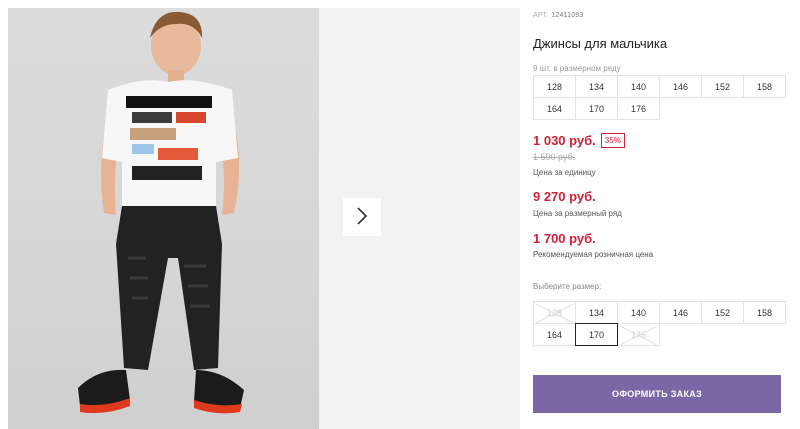 The height and width of the screenshot is (429, 800). What do you see at coordinates (554, 157) in the screenshot?
I see `old-price: 1 590 руб.` at bounding box center [554, 157].